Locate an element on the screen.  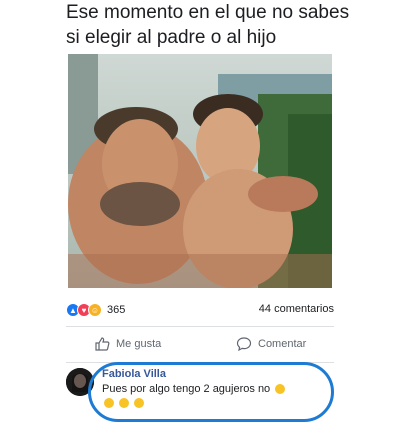
comment-text: Pues por algo tengo 2 agujeros no is located at coordinates (217, 396).